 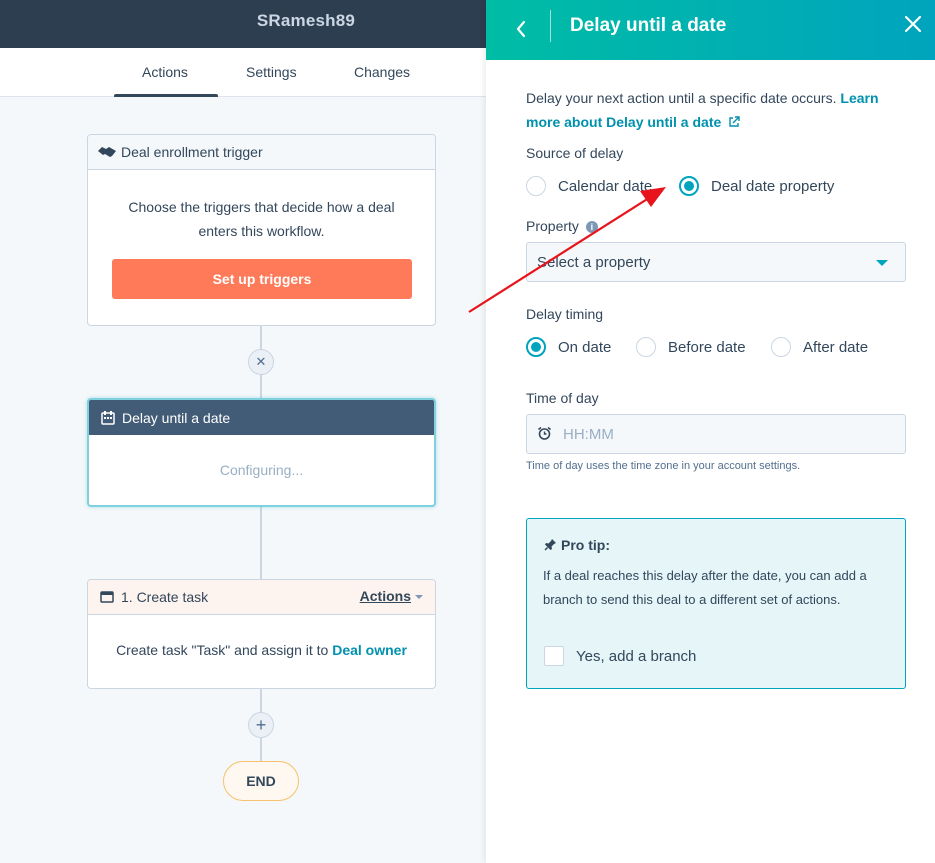 What do you see at coordinates (575, 153) in the screenshot?
I see `source-of-delay-label: Source of delay` at bounding box center [575, 153].